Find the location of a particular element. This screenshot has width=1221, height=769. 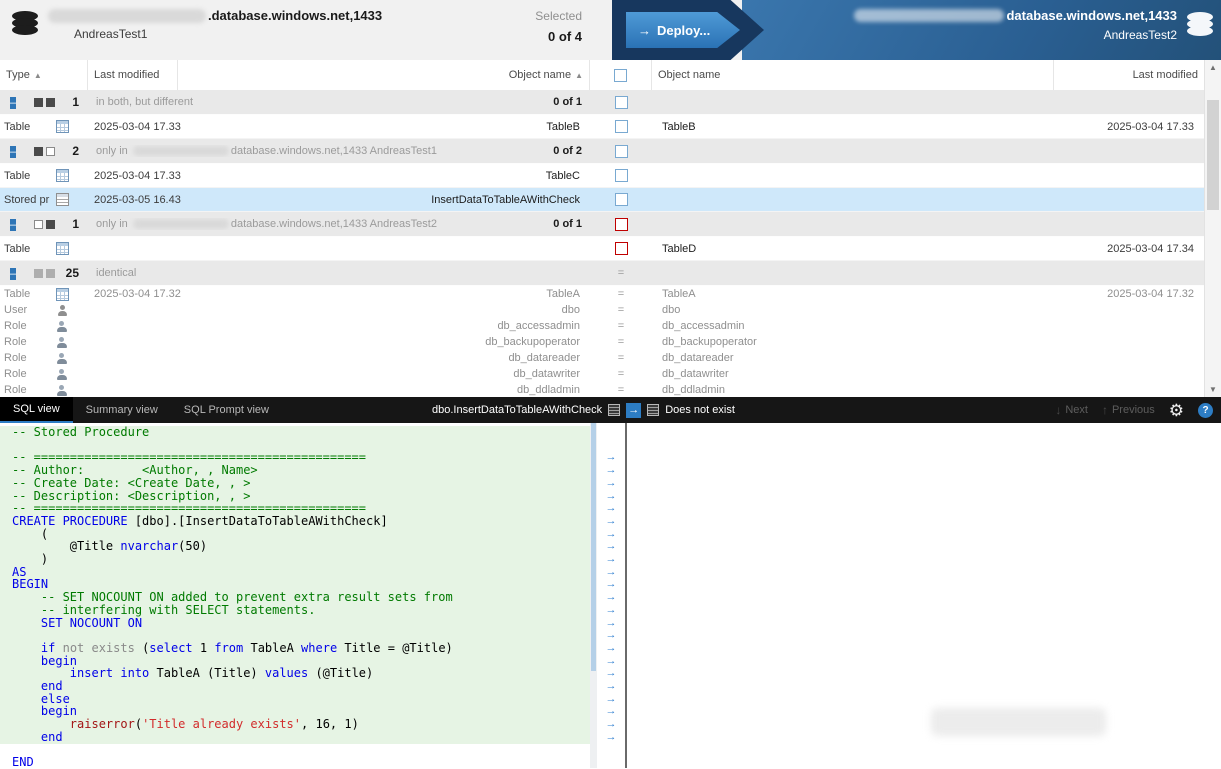

code-scrollbar is located at coordinates (593, 595).